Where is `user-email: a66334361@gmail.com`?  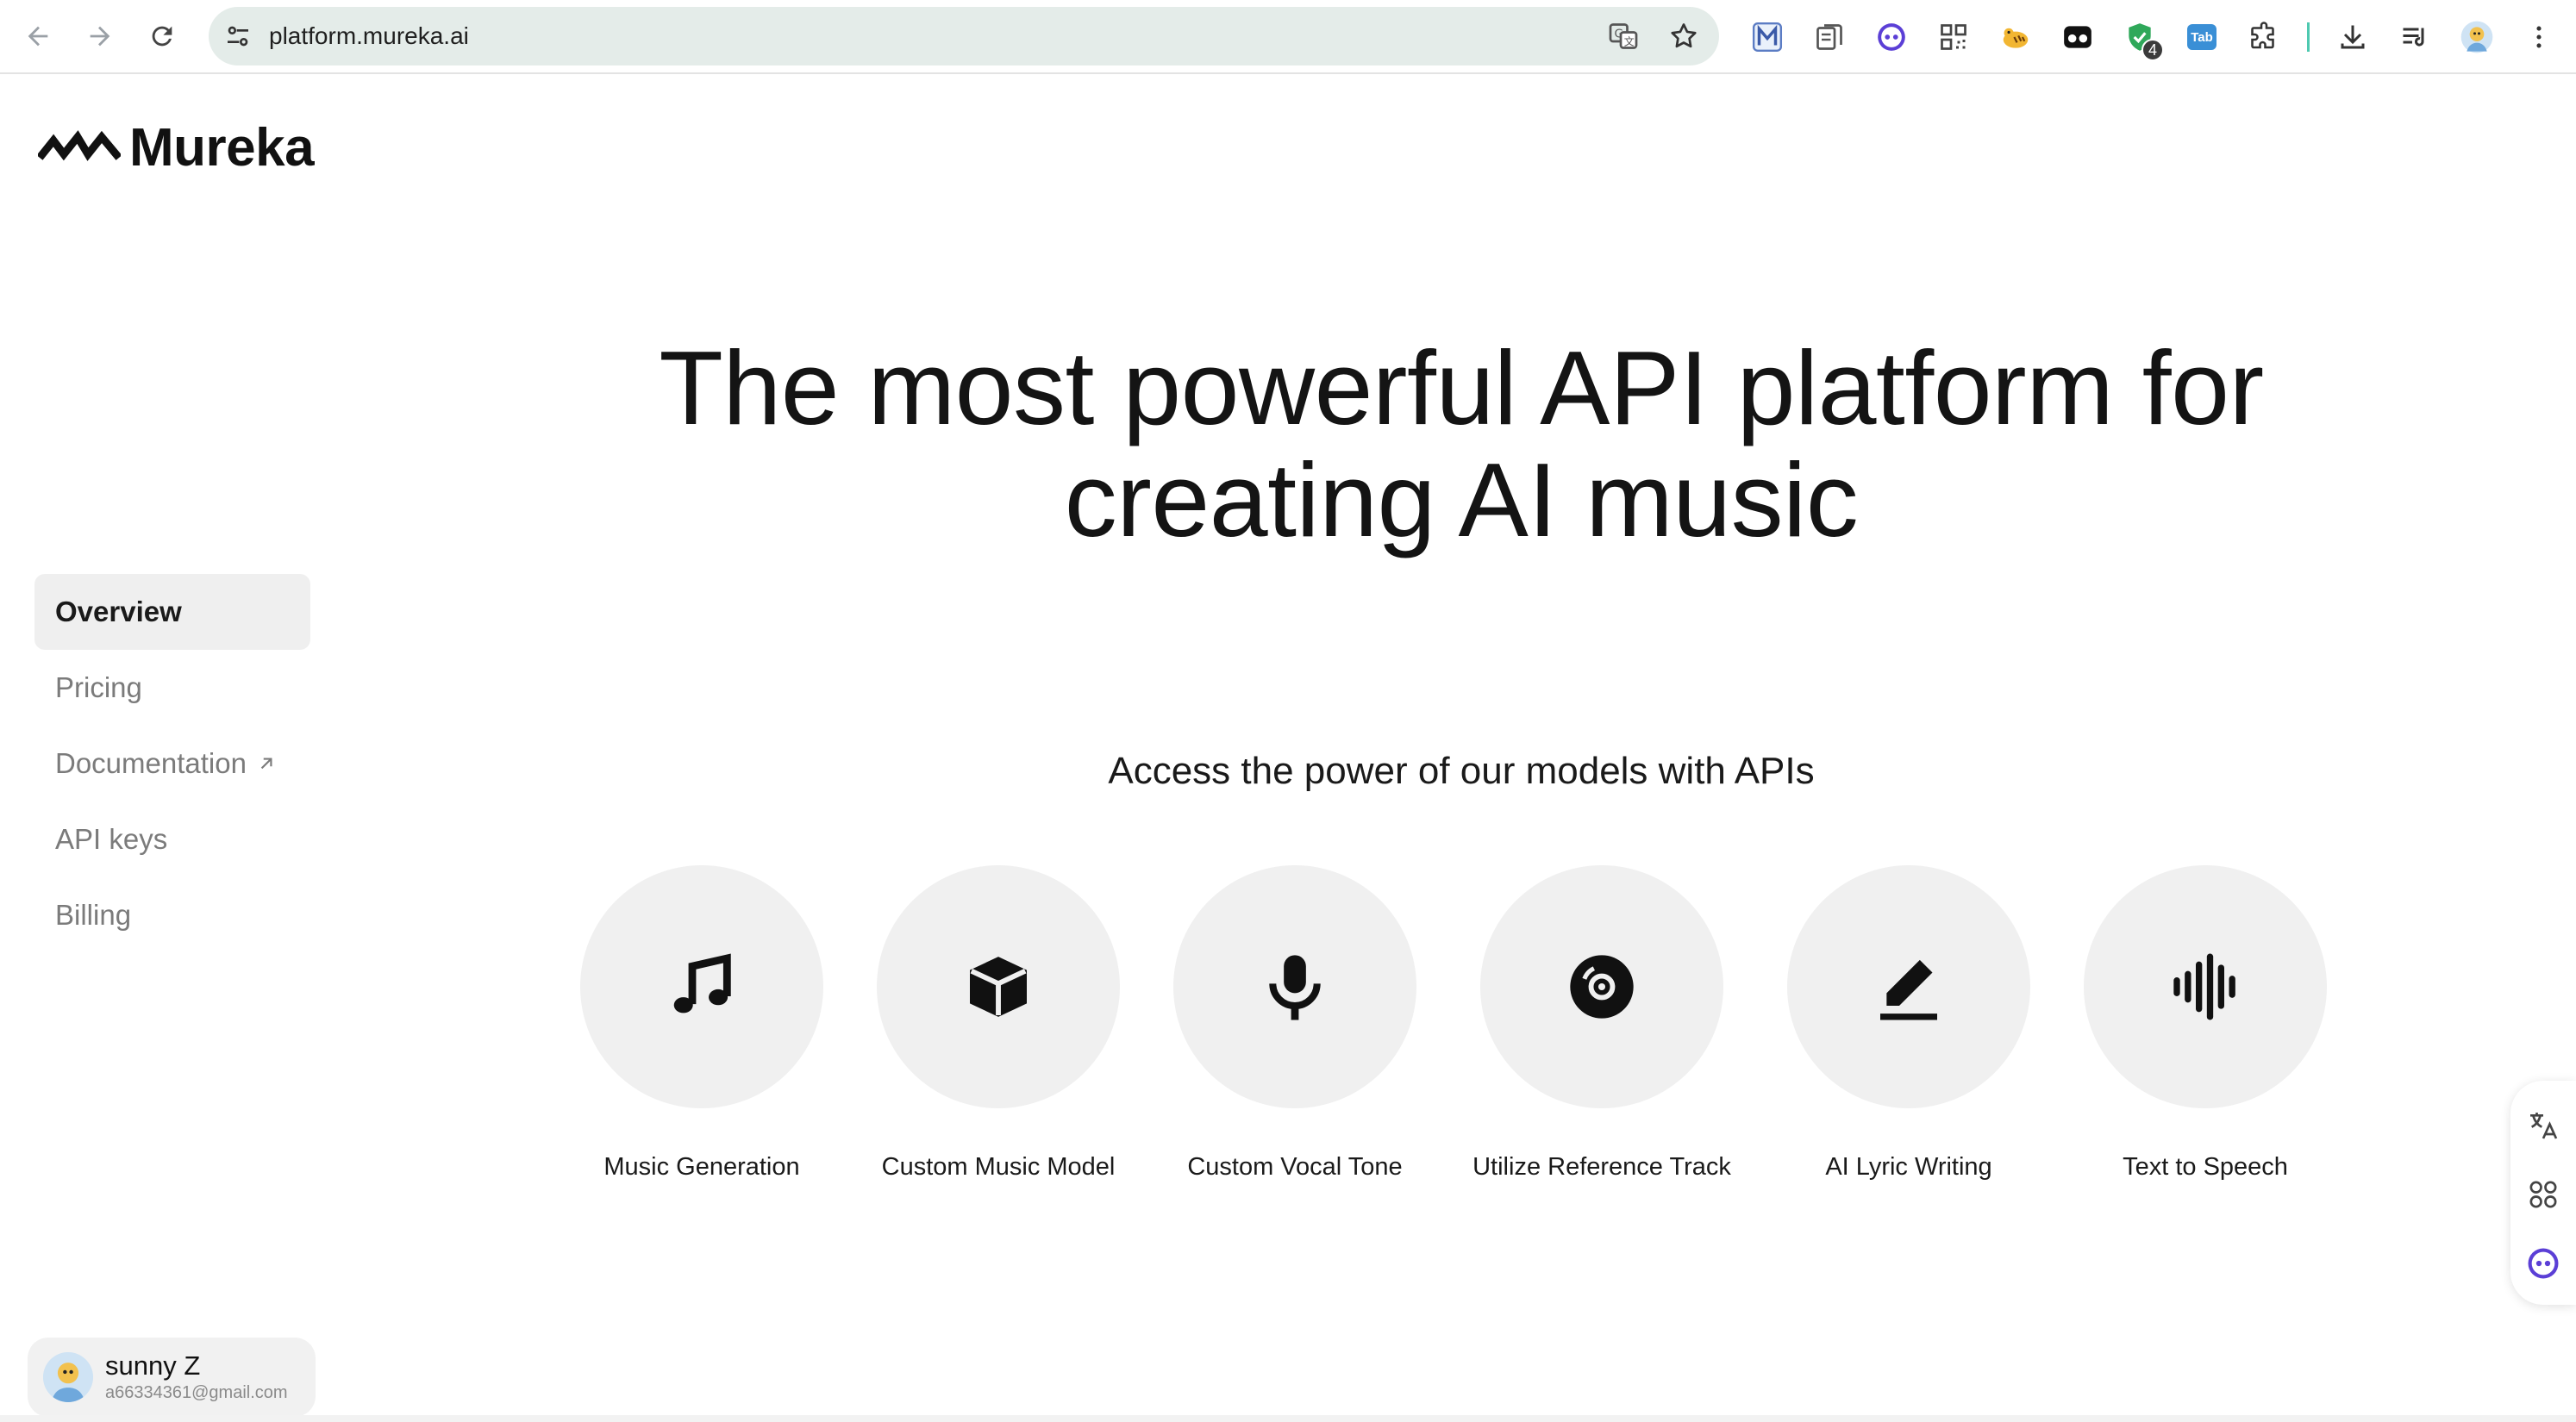
user-email: a66334361@gmail.com is located at coordinates (196, 1392).